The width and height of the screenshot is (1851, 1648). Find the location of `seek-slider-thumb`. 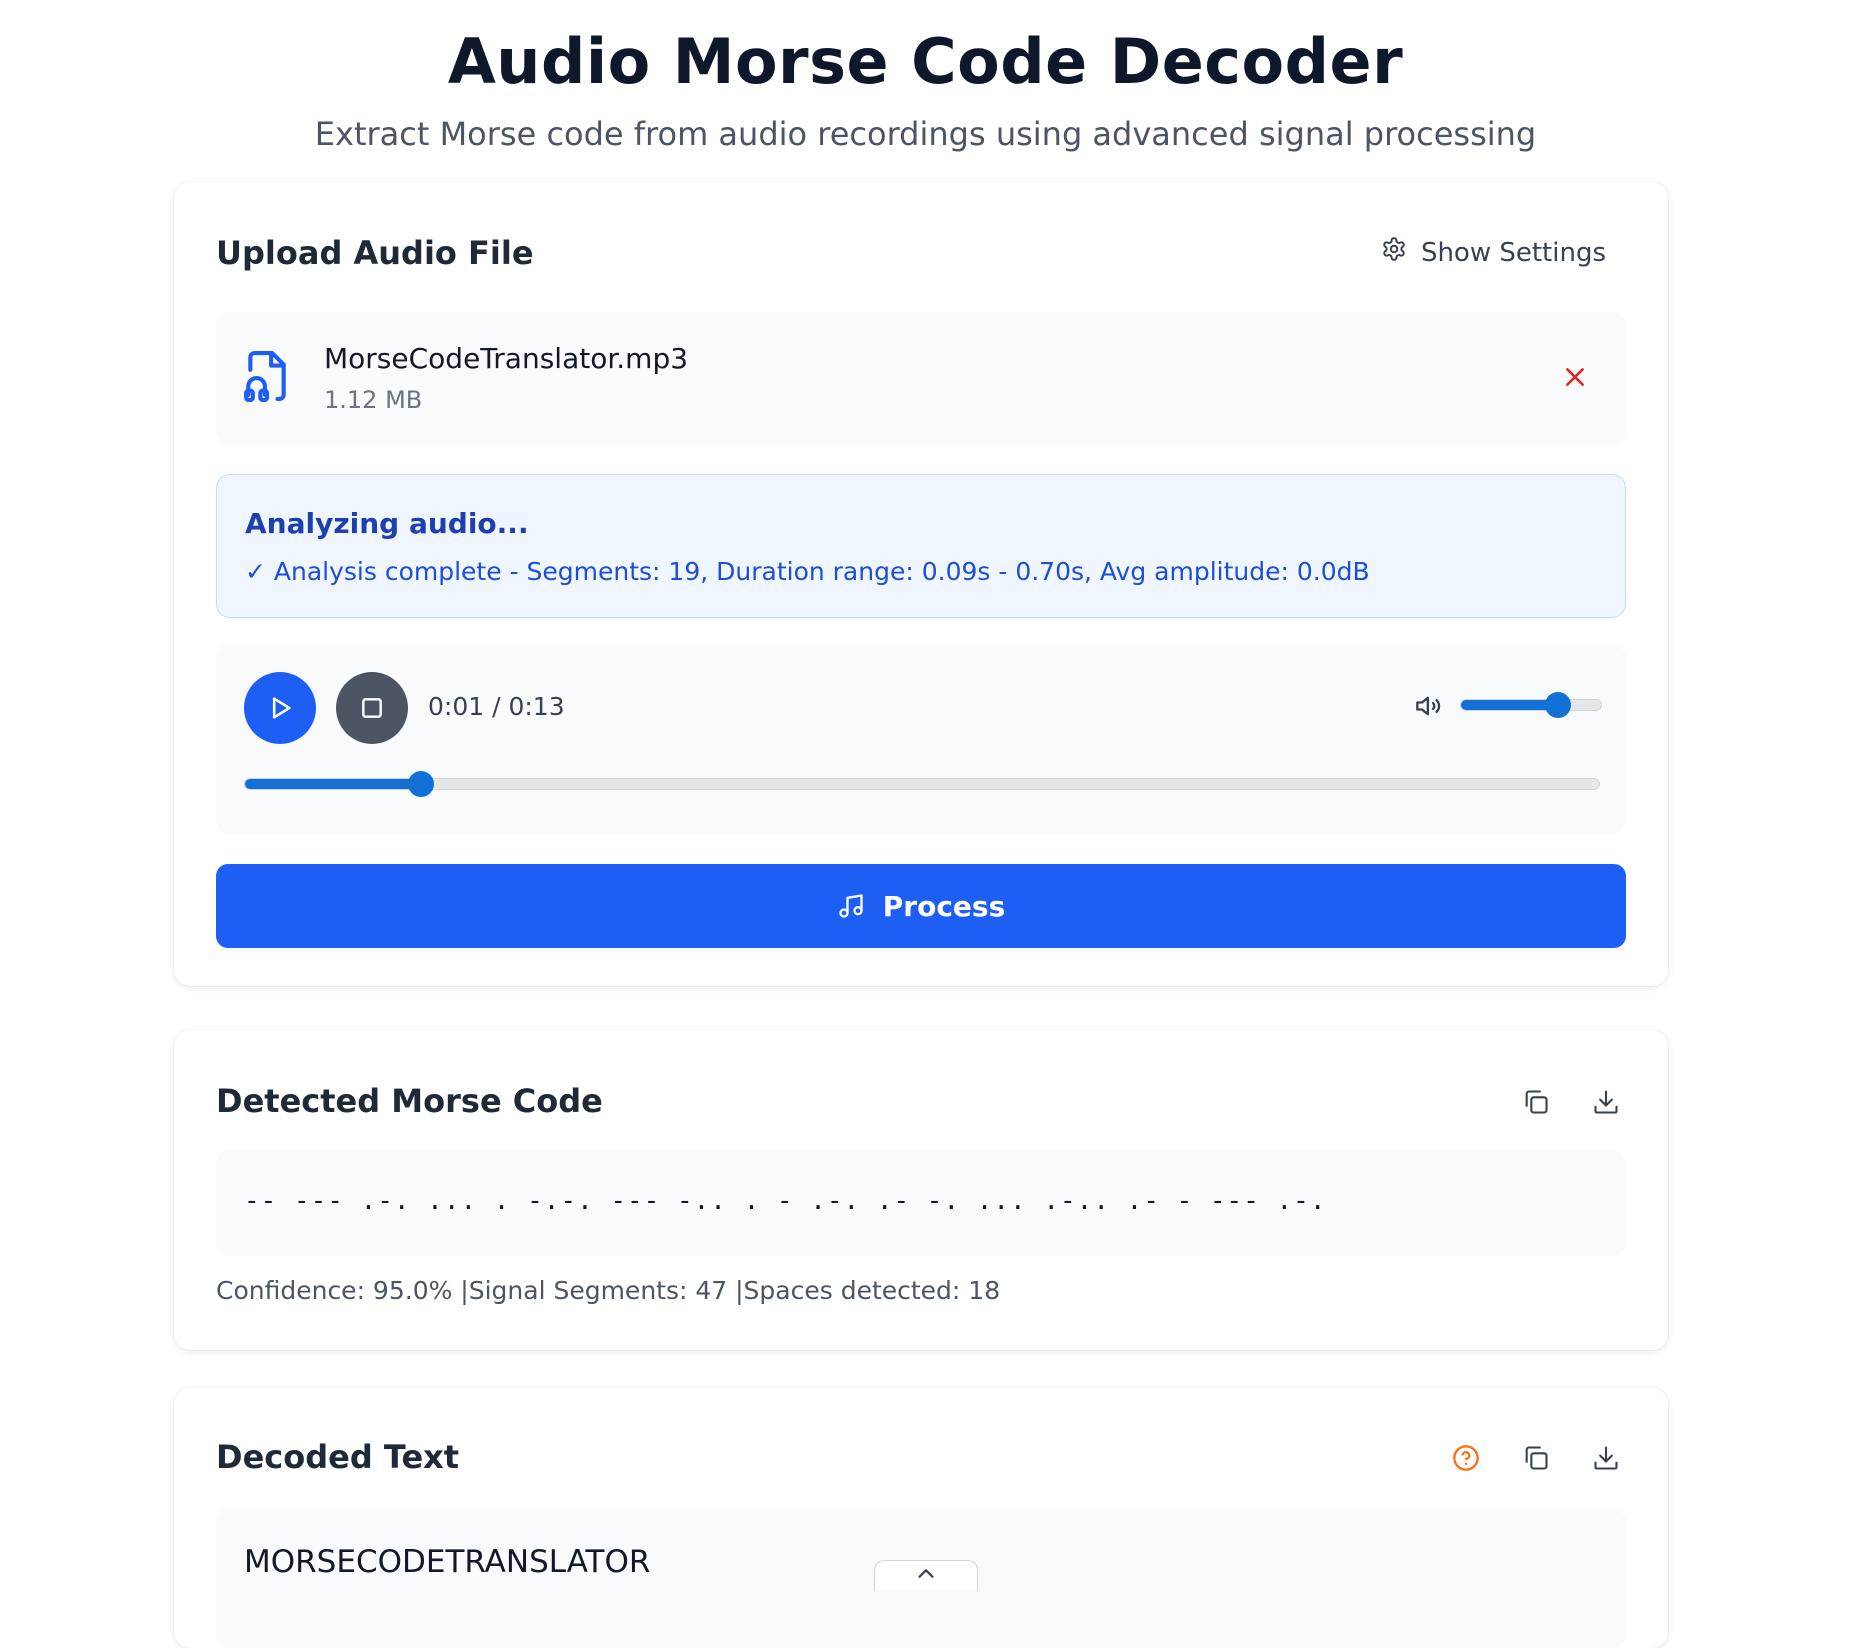

seek-slider-thumb is located at coordinates (421, 784).